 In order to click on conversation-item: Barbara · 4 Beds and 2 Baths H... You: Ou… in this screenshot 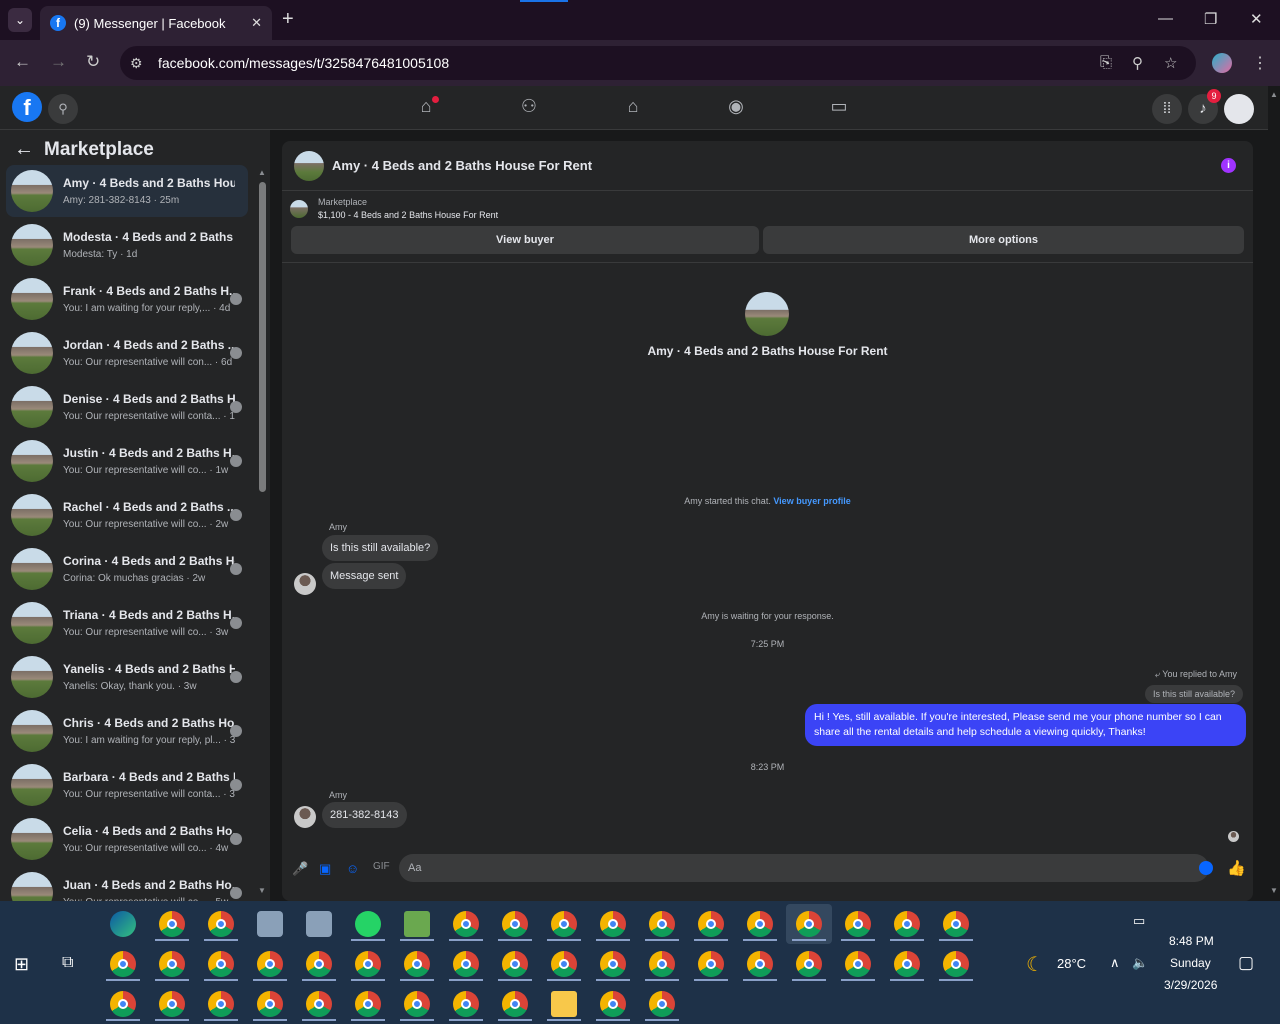, I will do `click(127, 785)`.